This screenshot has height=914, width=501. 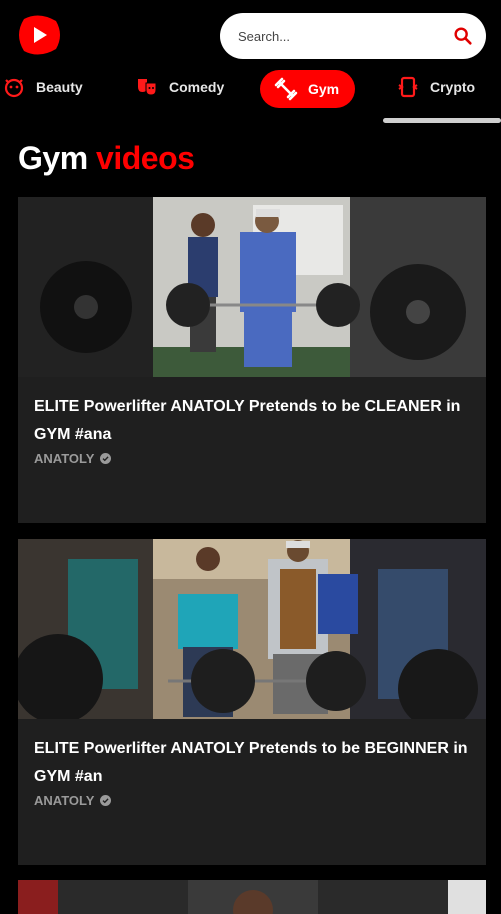 I want to click on category-scrollbar, so click(x=442, y=120).